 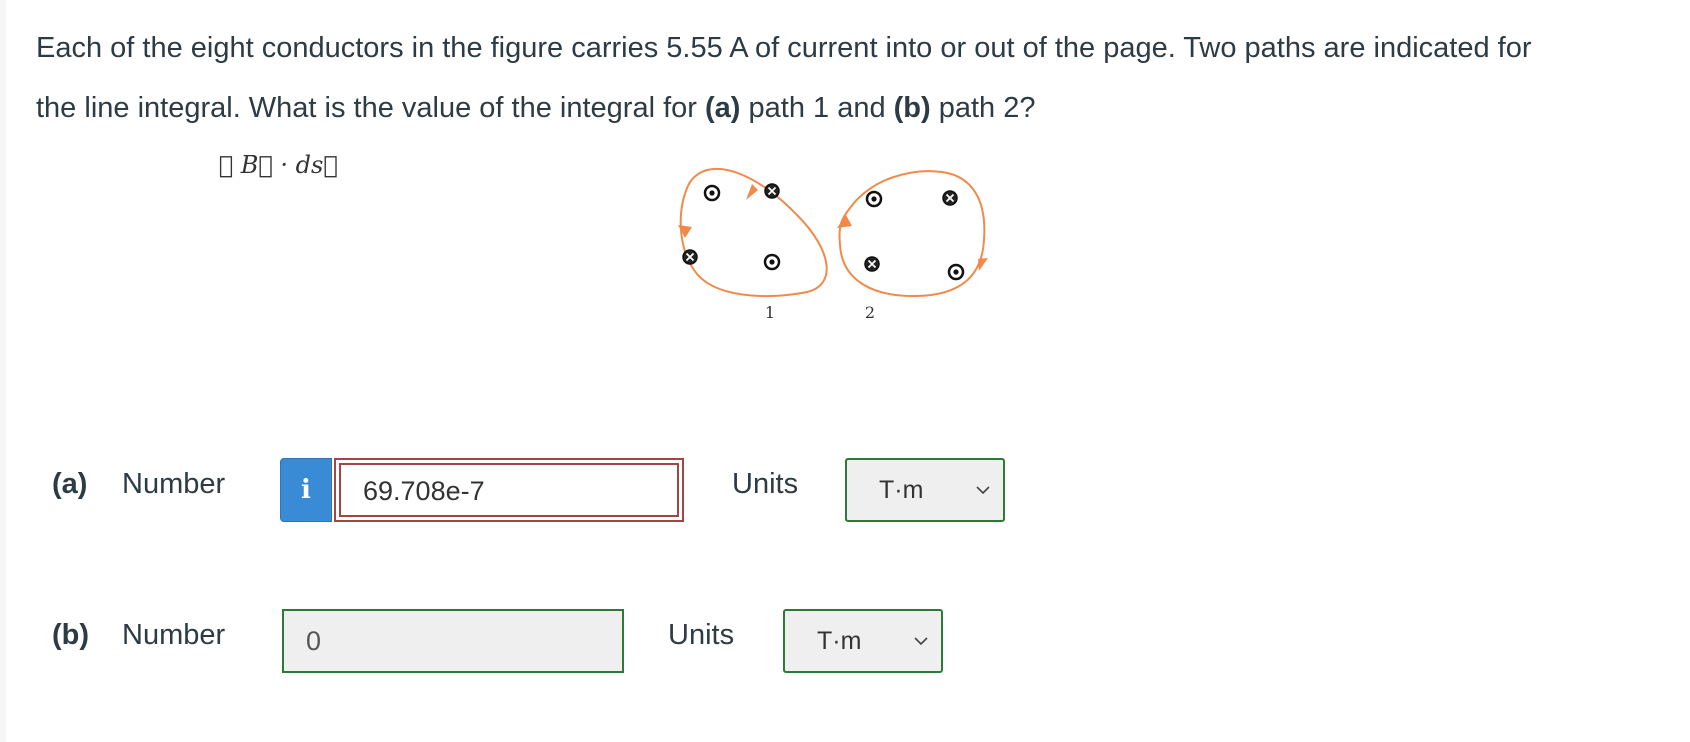 I want to click on question-line-2-end: path 2?, so click(x=983, y=108).